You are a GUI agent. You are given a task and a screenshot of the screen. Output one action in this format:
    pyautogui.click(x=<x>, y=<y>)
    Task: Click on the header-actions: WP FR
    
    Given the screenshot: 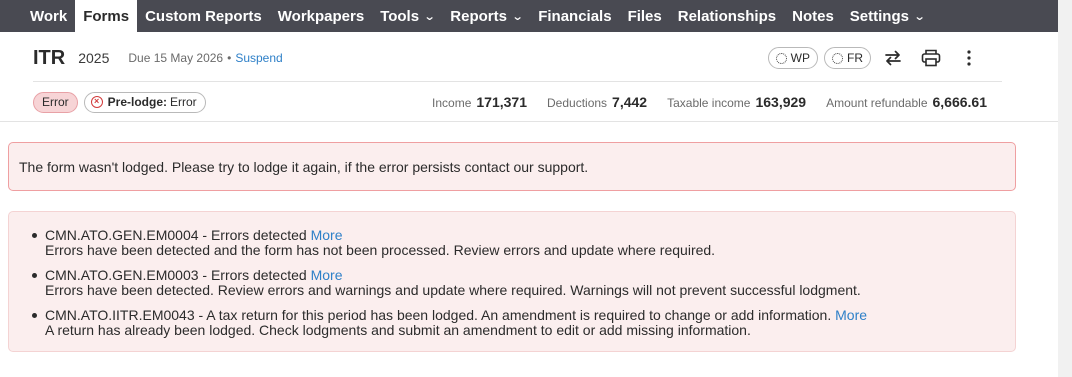 What is the action you would take?
    pyautogui.click(x=876, y=58)
    